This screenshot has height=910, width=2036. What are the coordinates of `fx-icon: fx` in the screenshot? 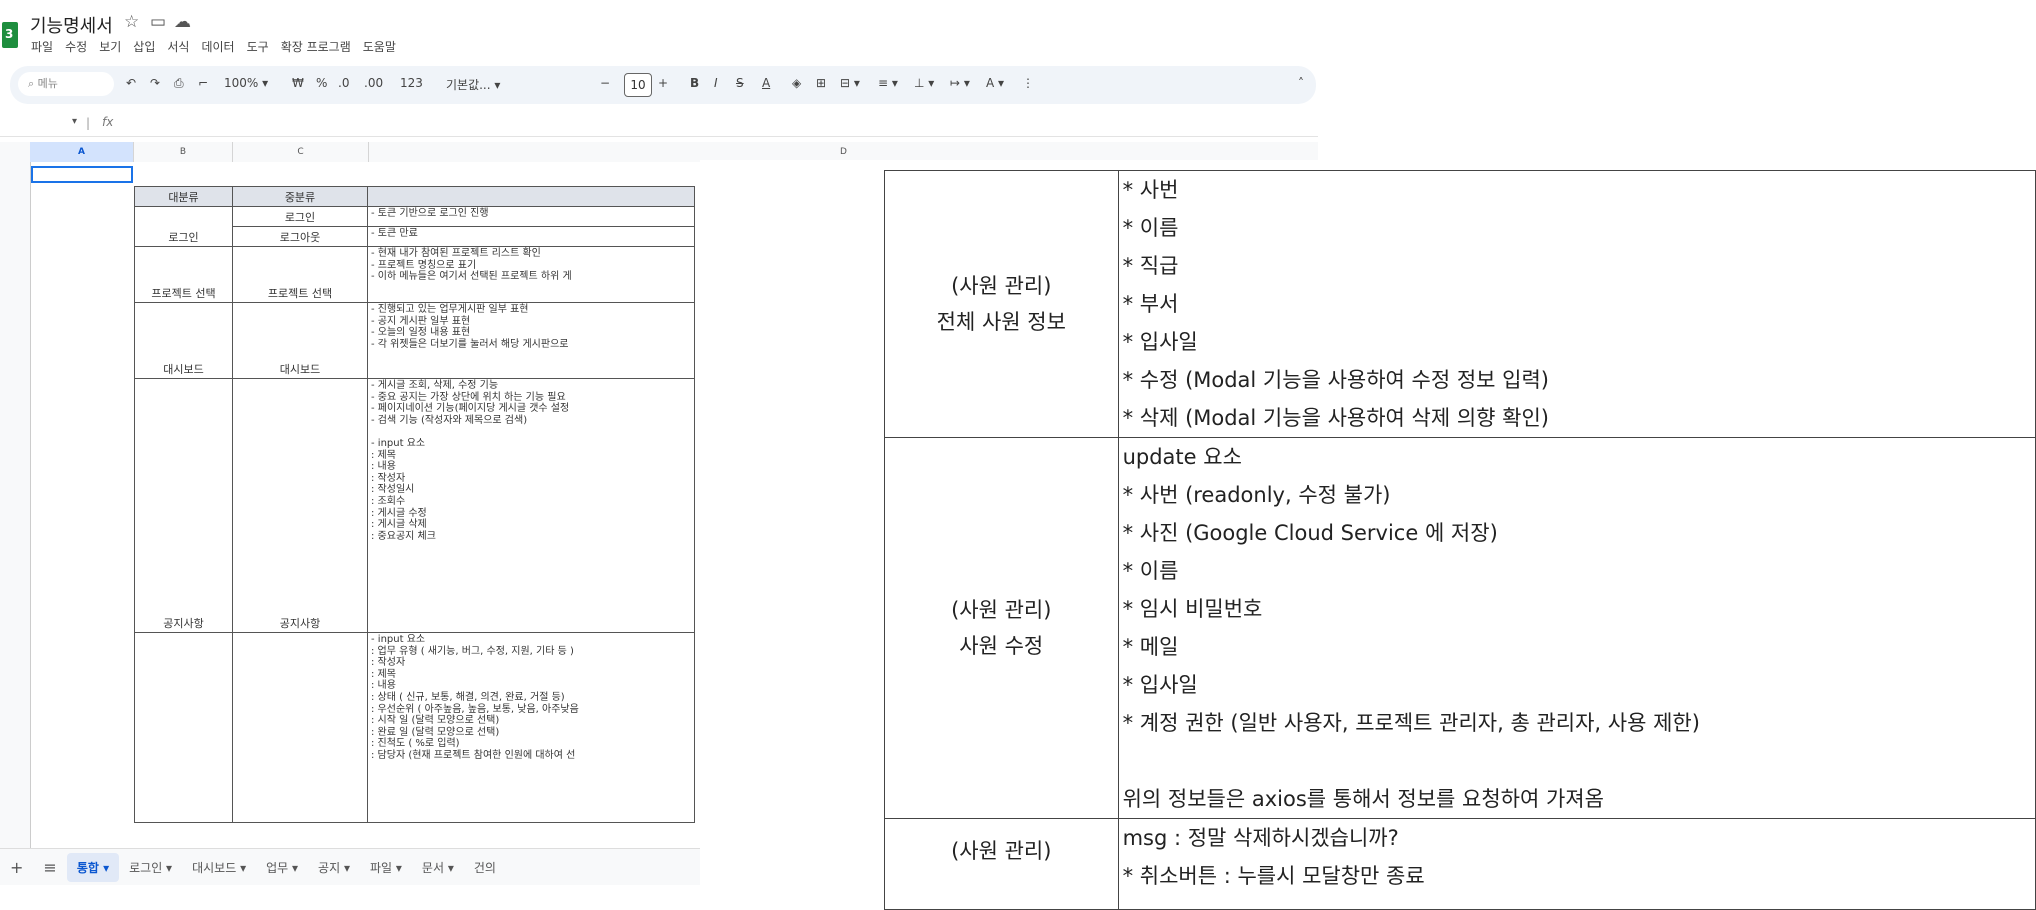 It's located at (108, 122).